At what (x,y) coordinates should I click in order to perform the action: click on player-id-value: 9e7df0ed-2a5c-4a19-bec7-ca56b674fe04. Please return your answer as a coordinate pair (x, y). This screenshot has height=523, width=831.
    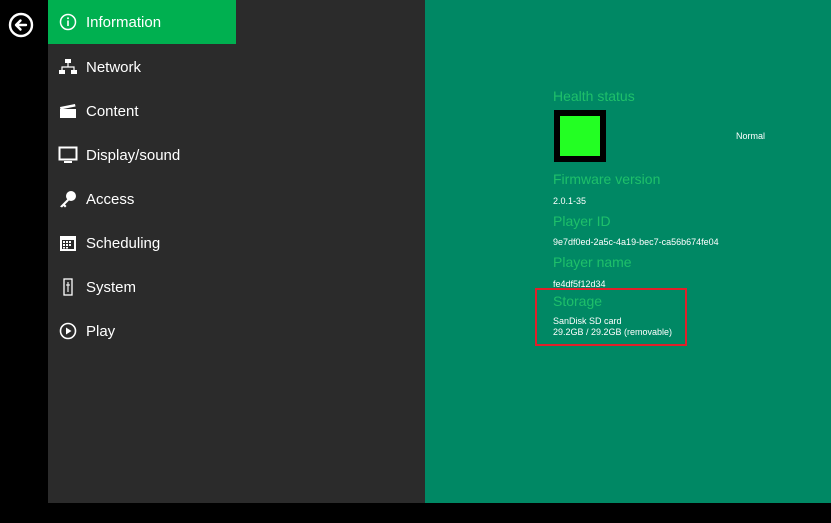
    Looking at the image, I should click on (636, 242).